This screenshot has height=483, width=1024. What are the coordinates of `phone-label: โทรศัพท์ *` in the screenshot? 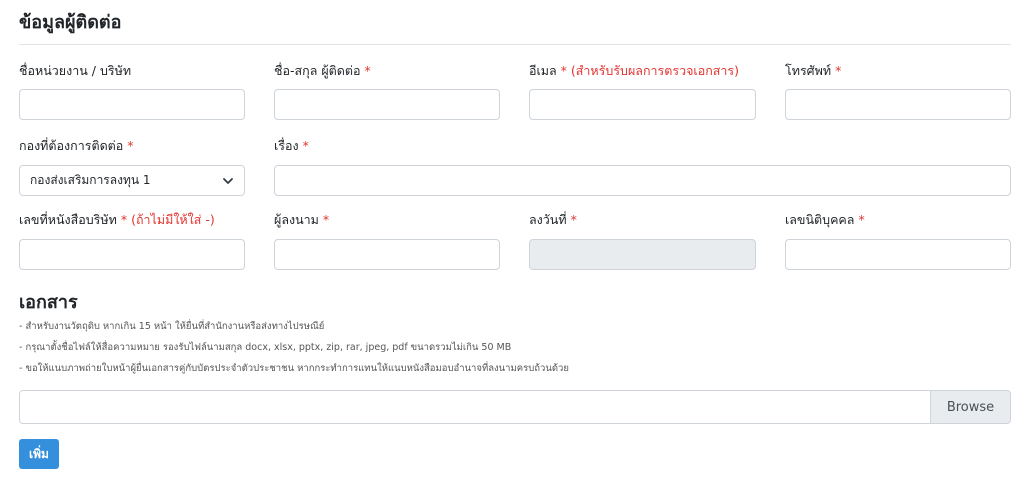 It's located at (813, 70).